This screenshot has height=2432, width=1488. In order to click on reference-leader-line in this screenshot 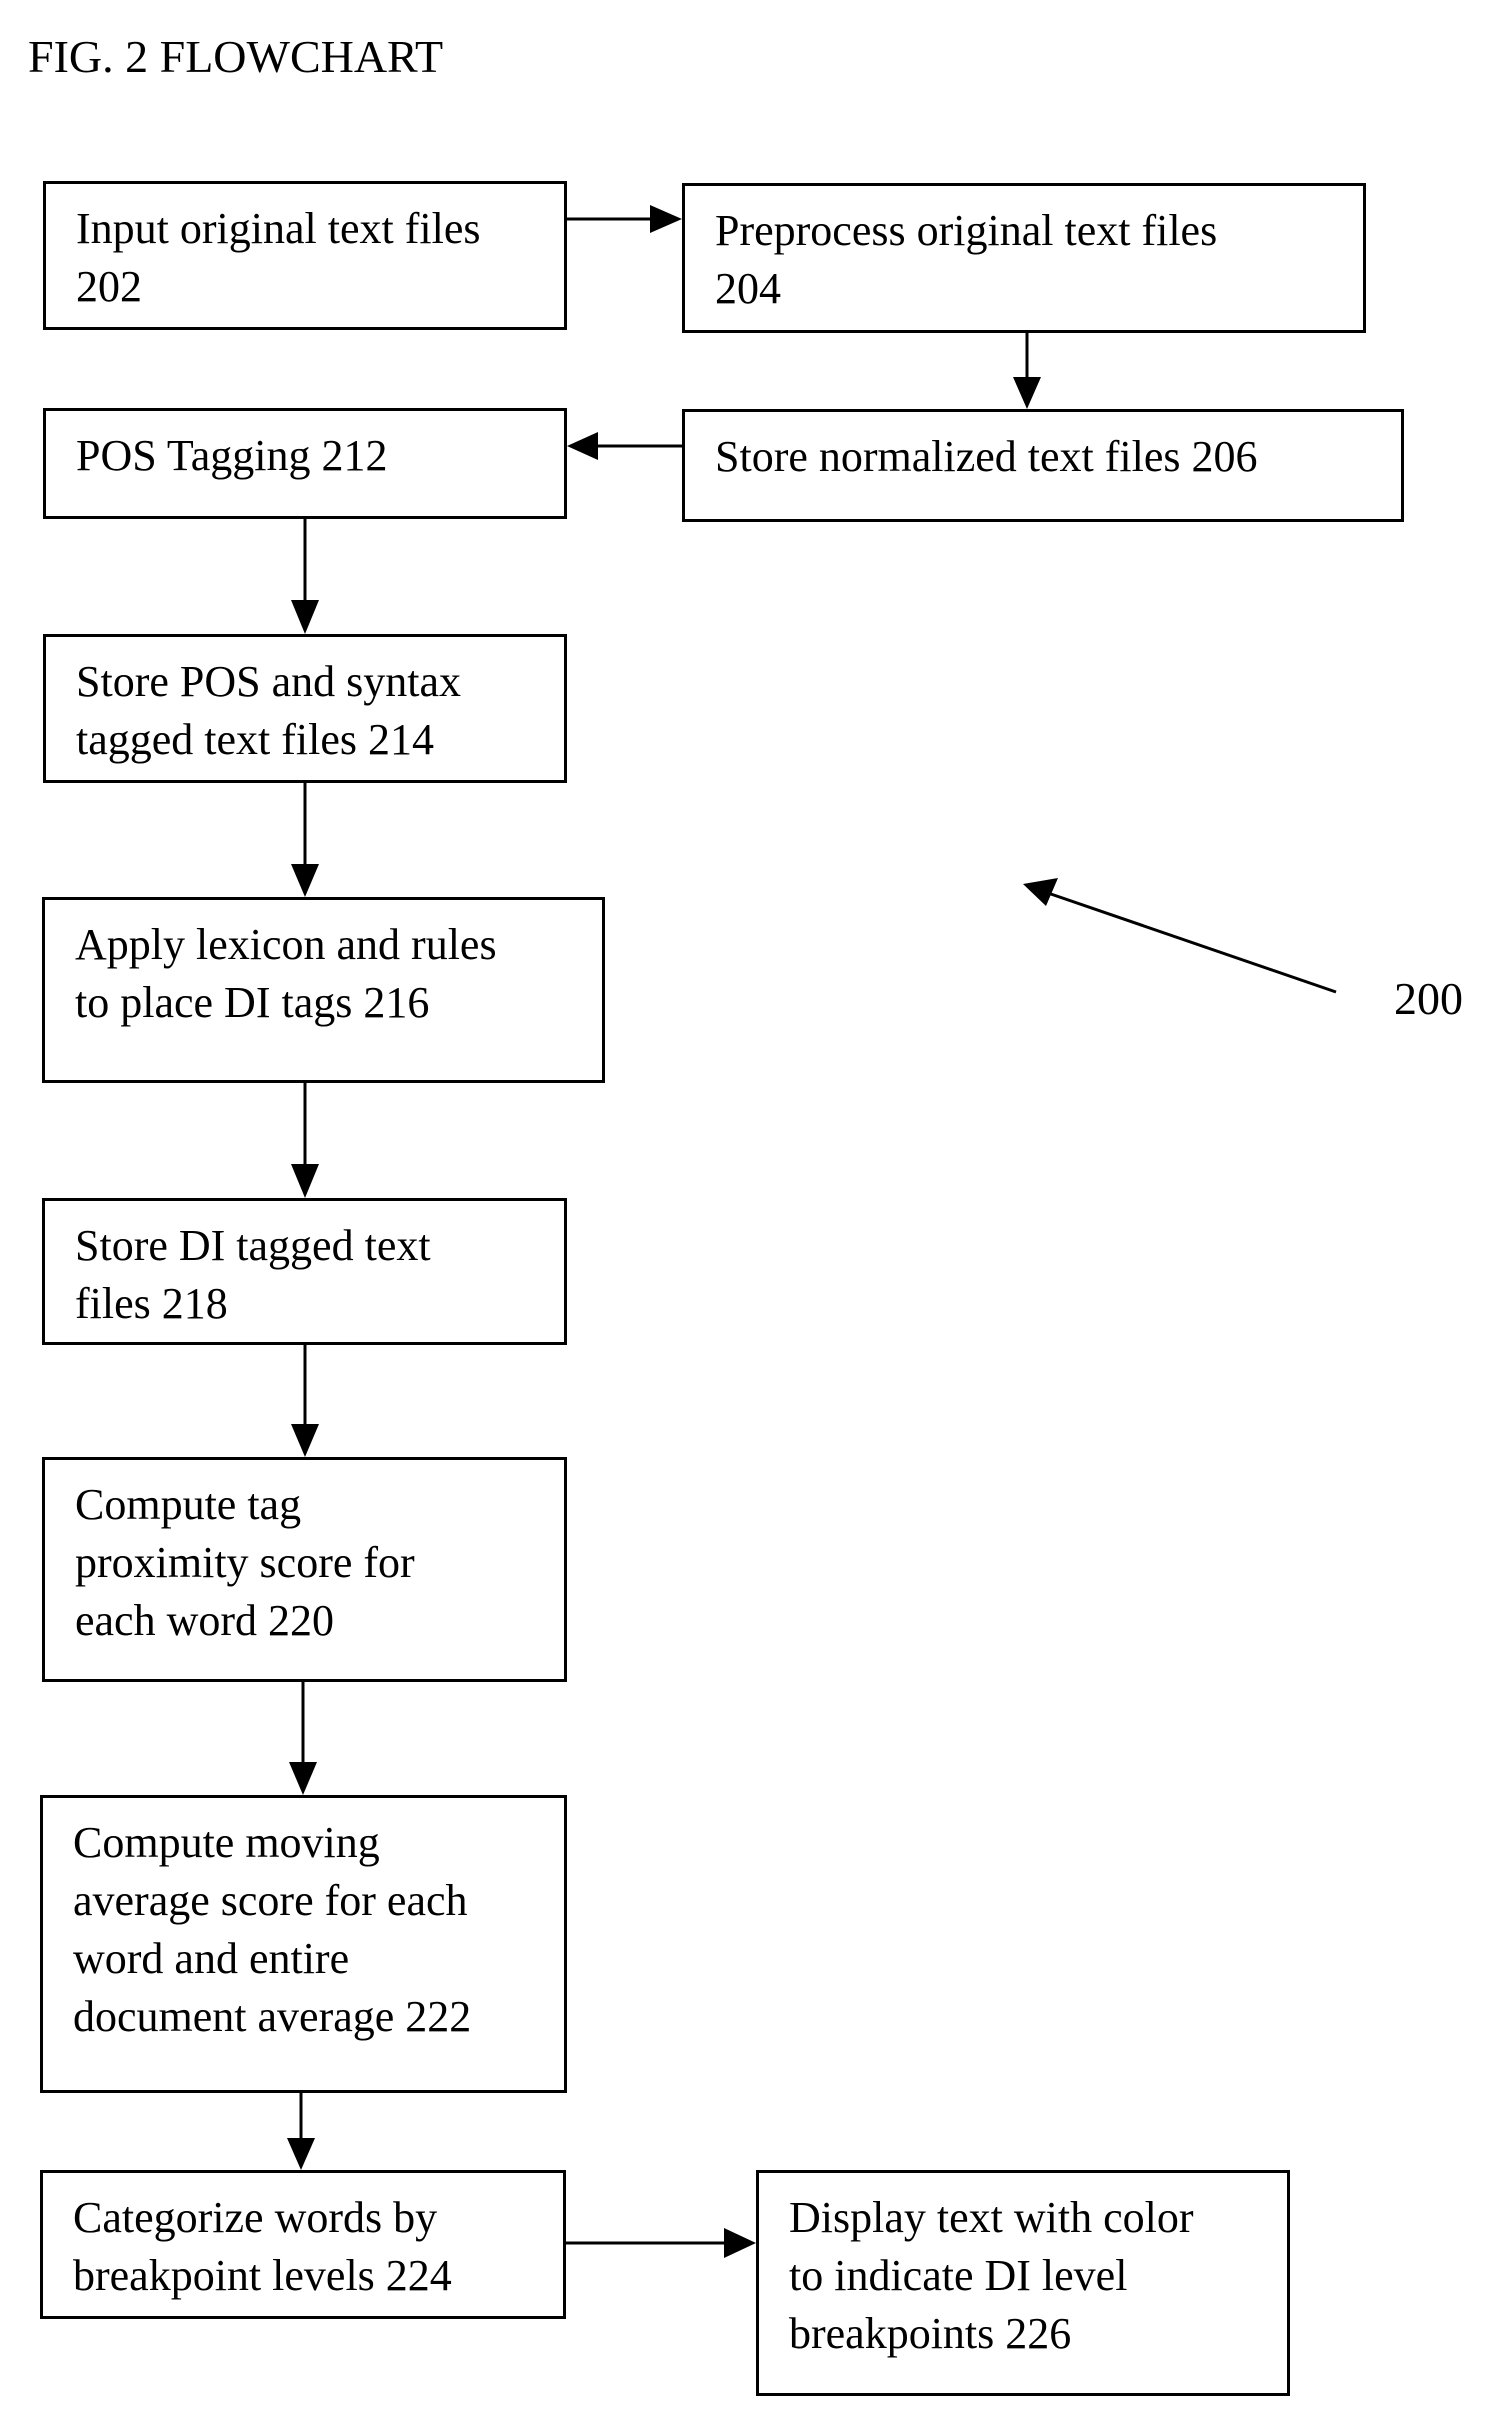, I will do `click(1190, 942)`.